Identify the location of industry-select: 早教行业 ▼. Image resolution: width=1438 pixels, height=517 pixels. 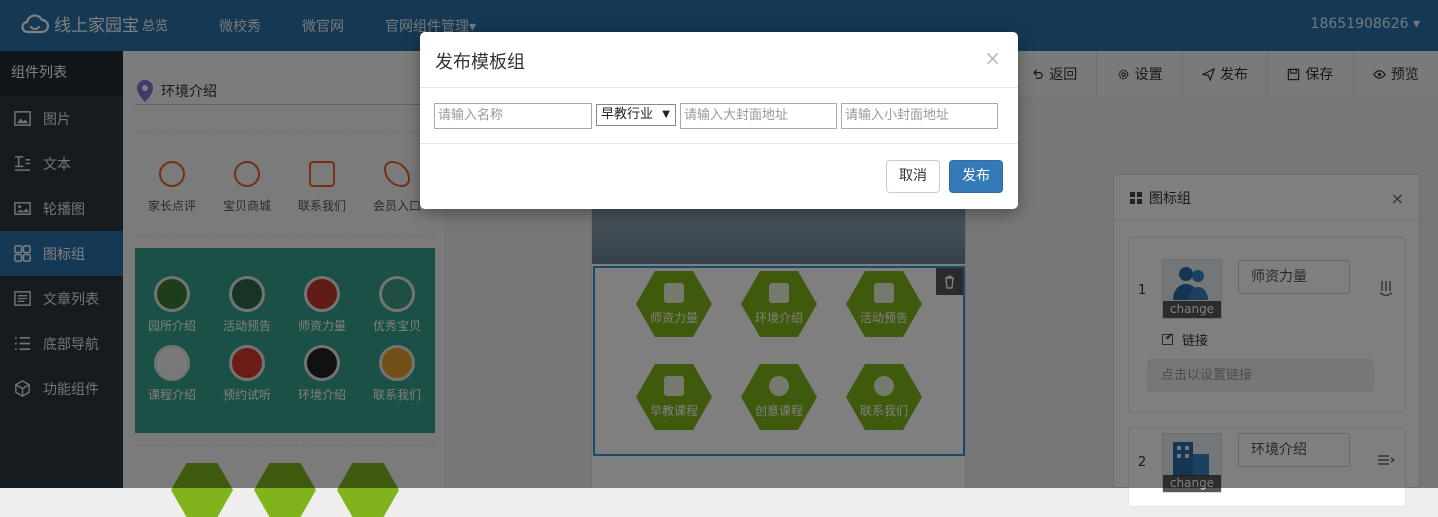
(636, 115).